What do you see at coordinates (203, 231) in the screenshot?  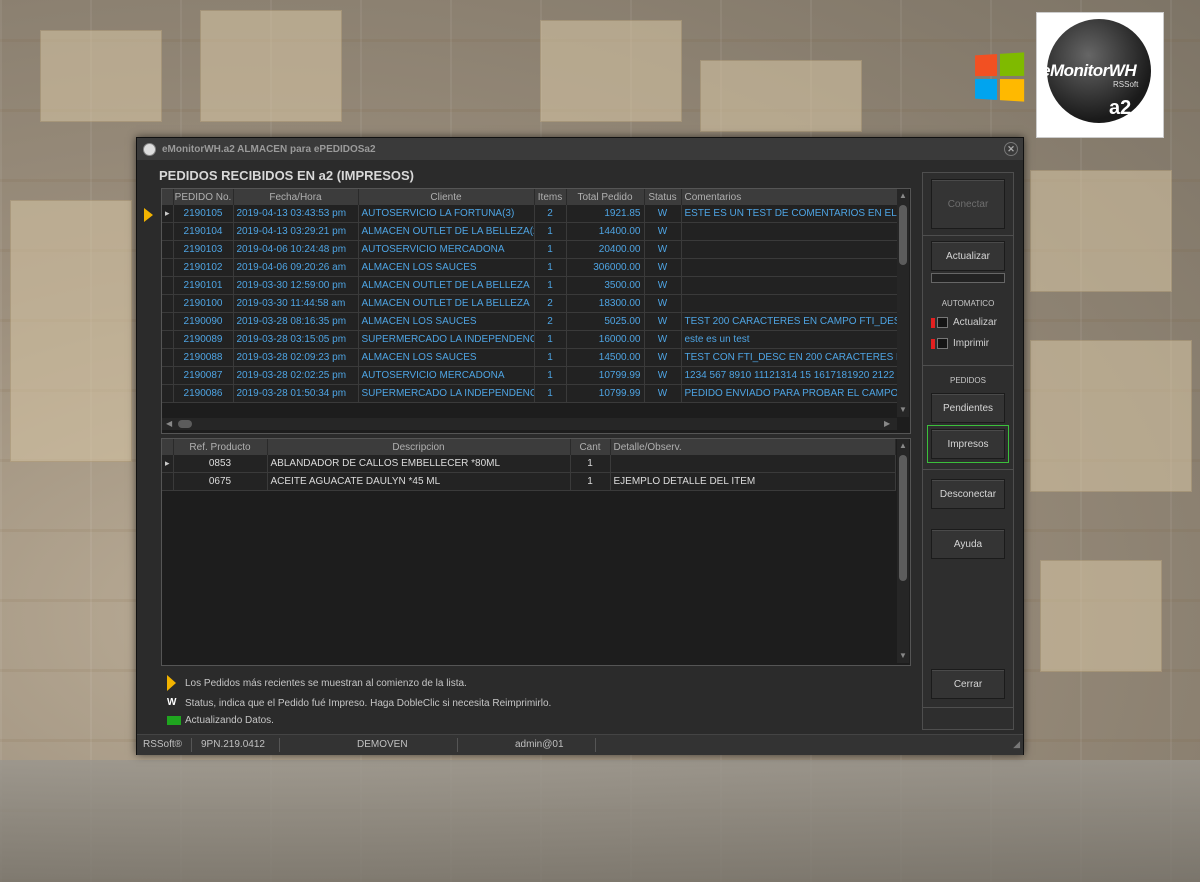 I see `order-number: 2190104` at bounding box center [203, 231].